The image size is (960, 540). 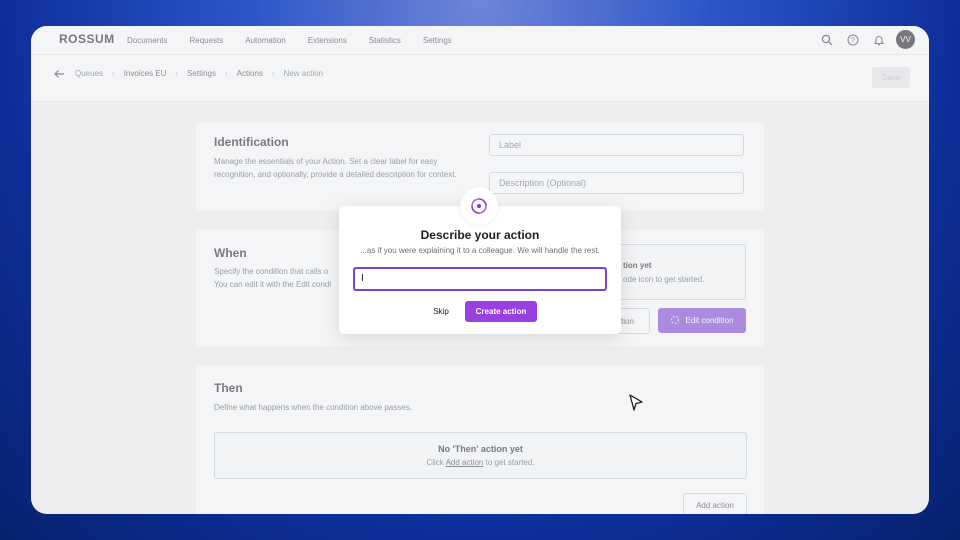 I want to click on dialog-title: Describe your action, so click(x=480, y=235).